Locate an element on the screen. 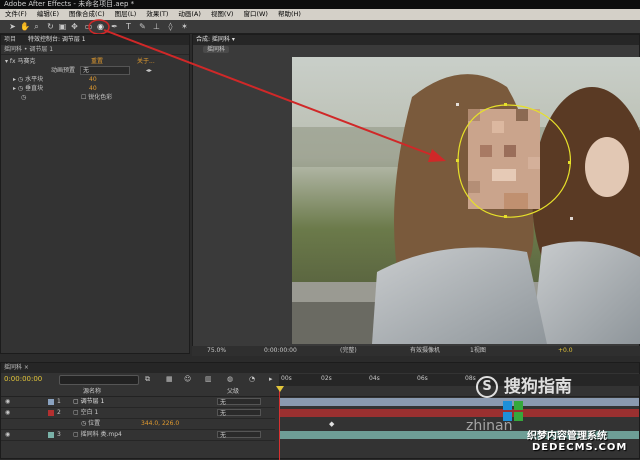 Image resolution: width=640 pixels, height=460 pixels. sogou-logo-icon: S is located at coordinates (487, 387).